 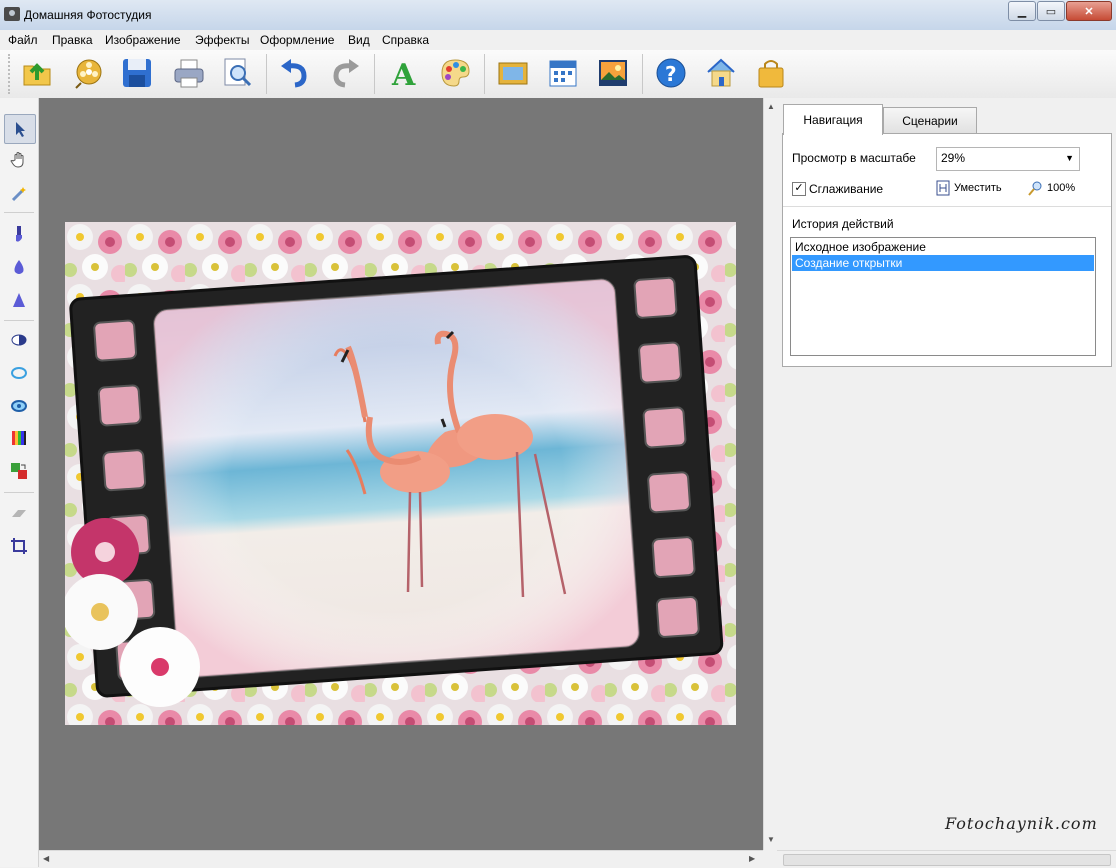 I want to click on scroll-down-icon: ▼, so click(x=771, y=839).